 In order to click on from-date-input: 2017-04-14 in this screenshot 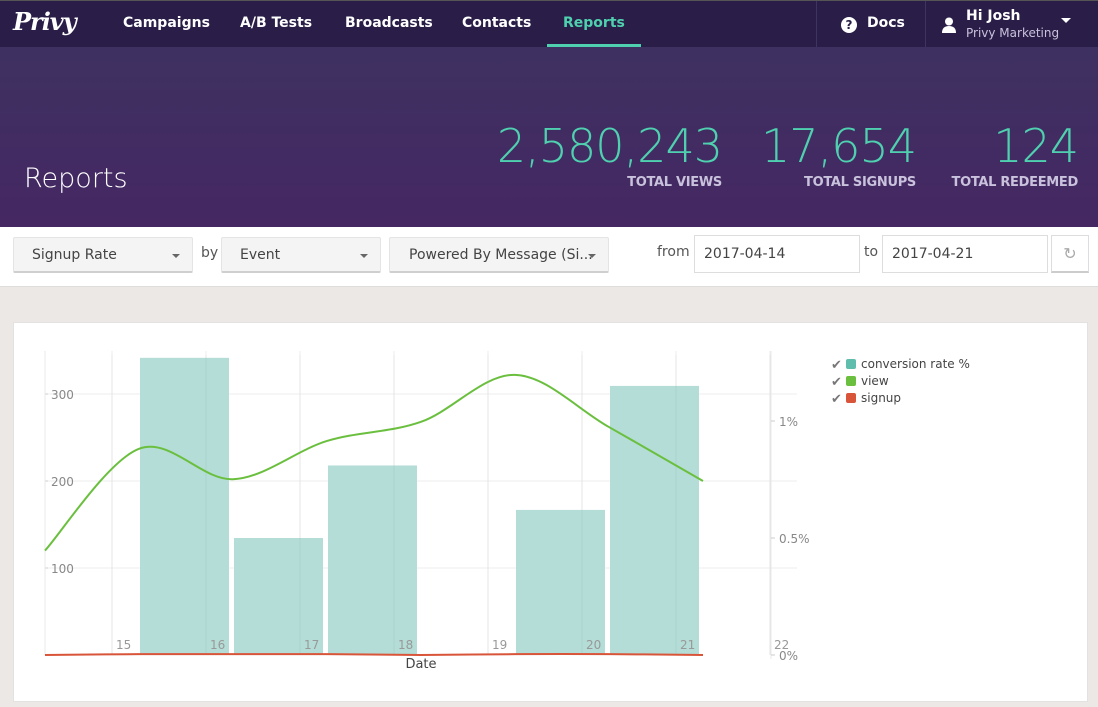, I will do `click(777, 254)`.